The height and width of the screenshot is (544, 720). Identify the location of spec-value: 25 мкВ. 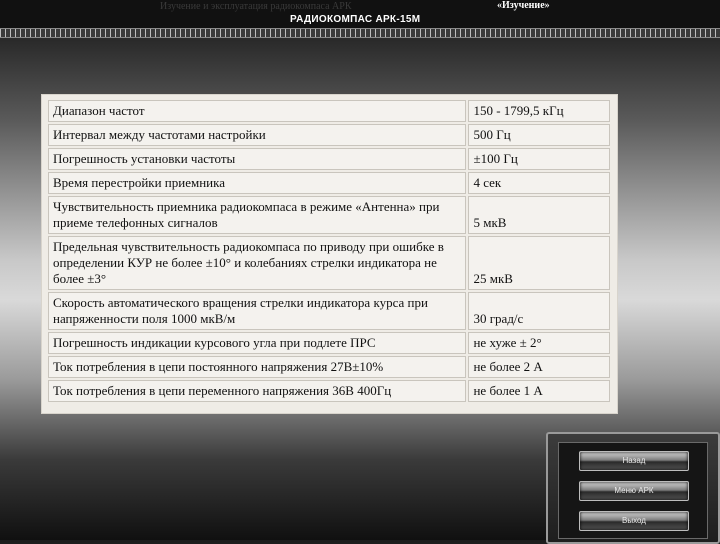
(539, 263).